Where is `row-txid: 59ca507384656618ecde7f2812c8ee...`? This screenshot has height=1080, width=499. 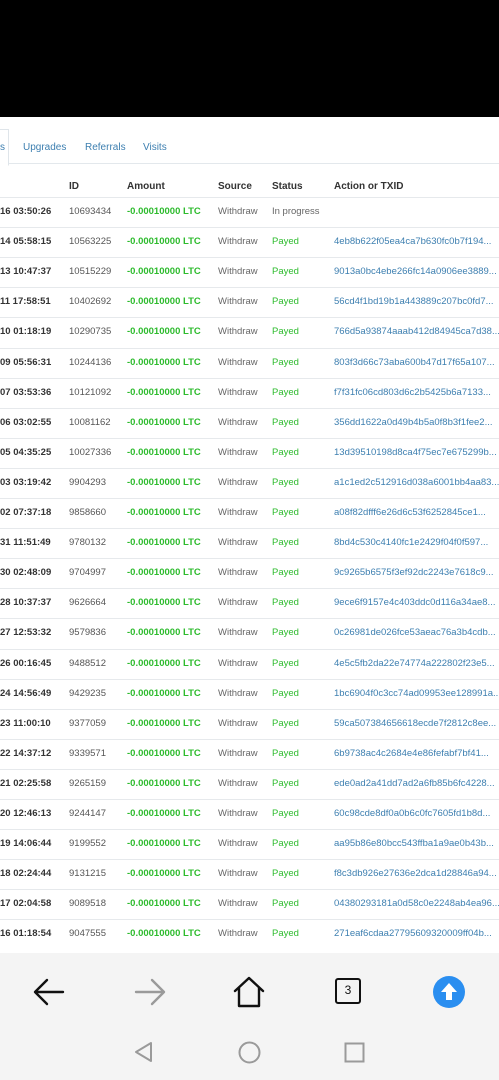
row-txid: 59ca507384656618ecde7f2812c8ee... is located at coordinates (415, 723).